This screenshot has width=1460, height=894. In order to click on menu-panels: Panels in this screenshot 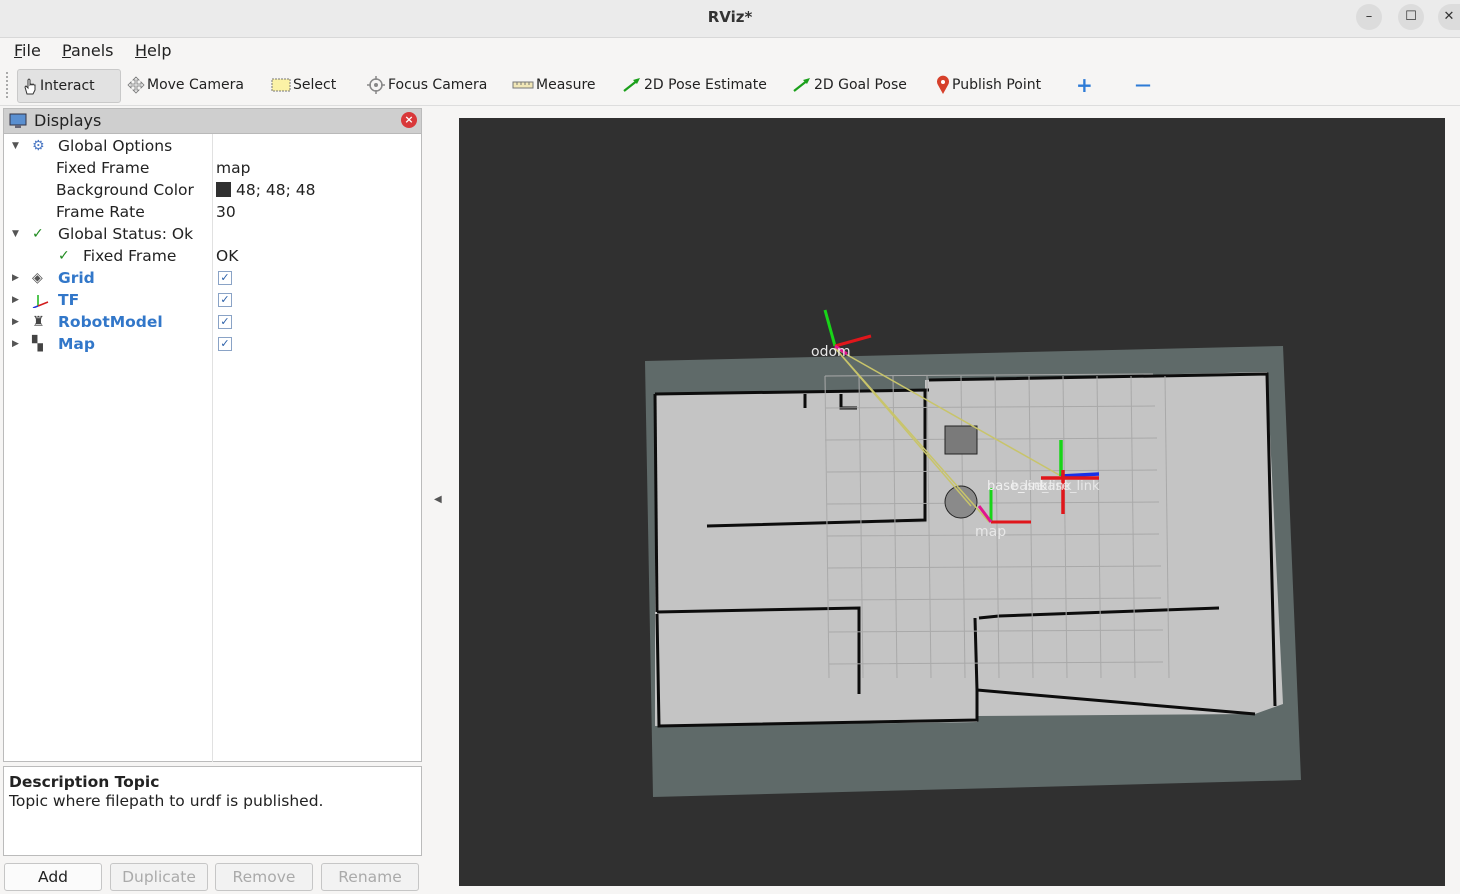, I will do `click(88, 50)`.